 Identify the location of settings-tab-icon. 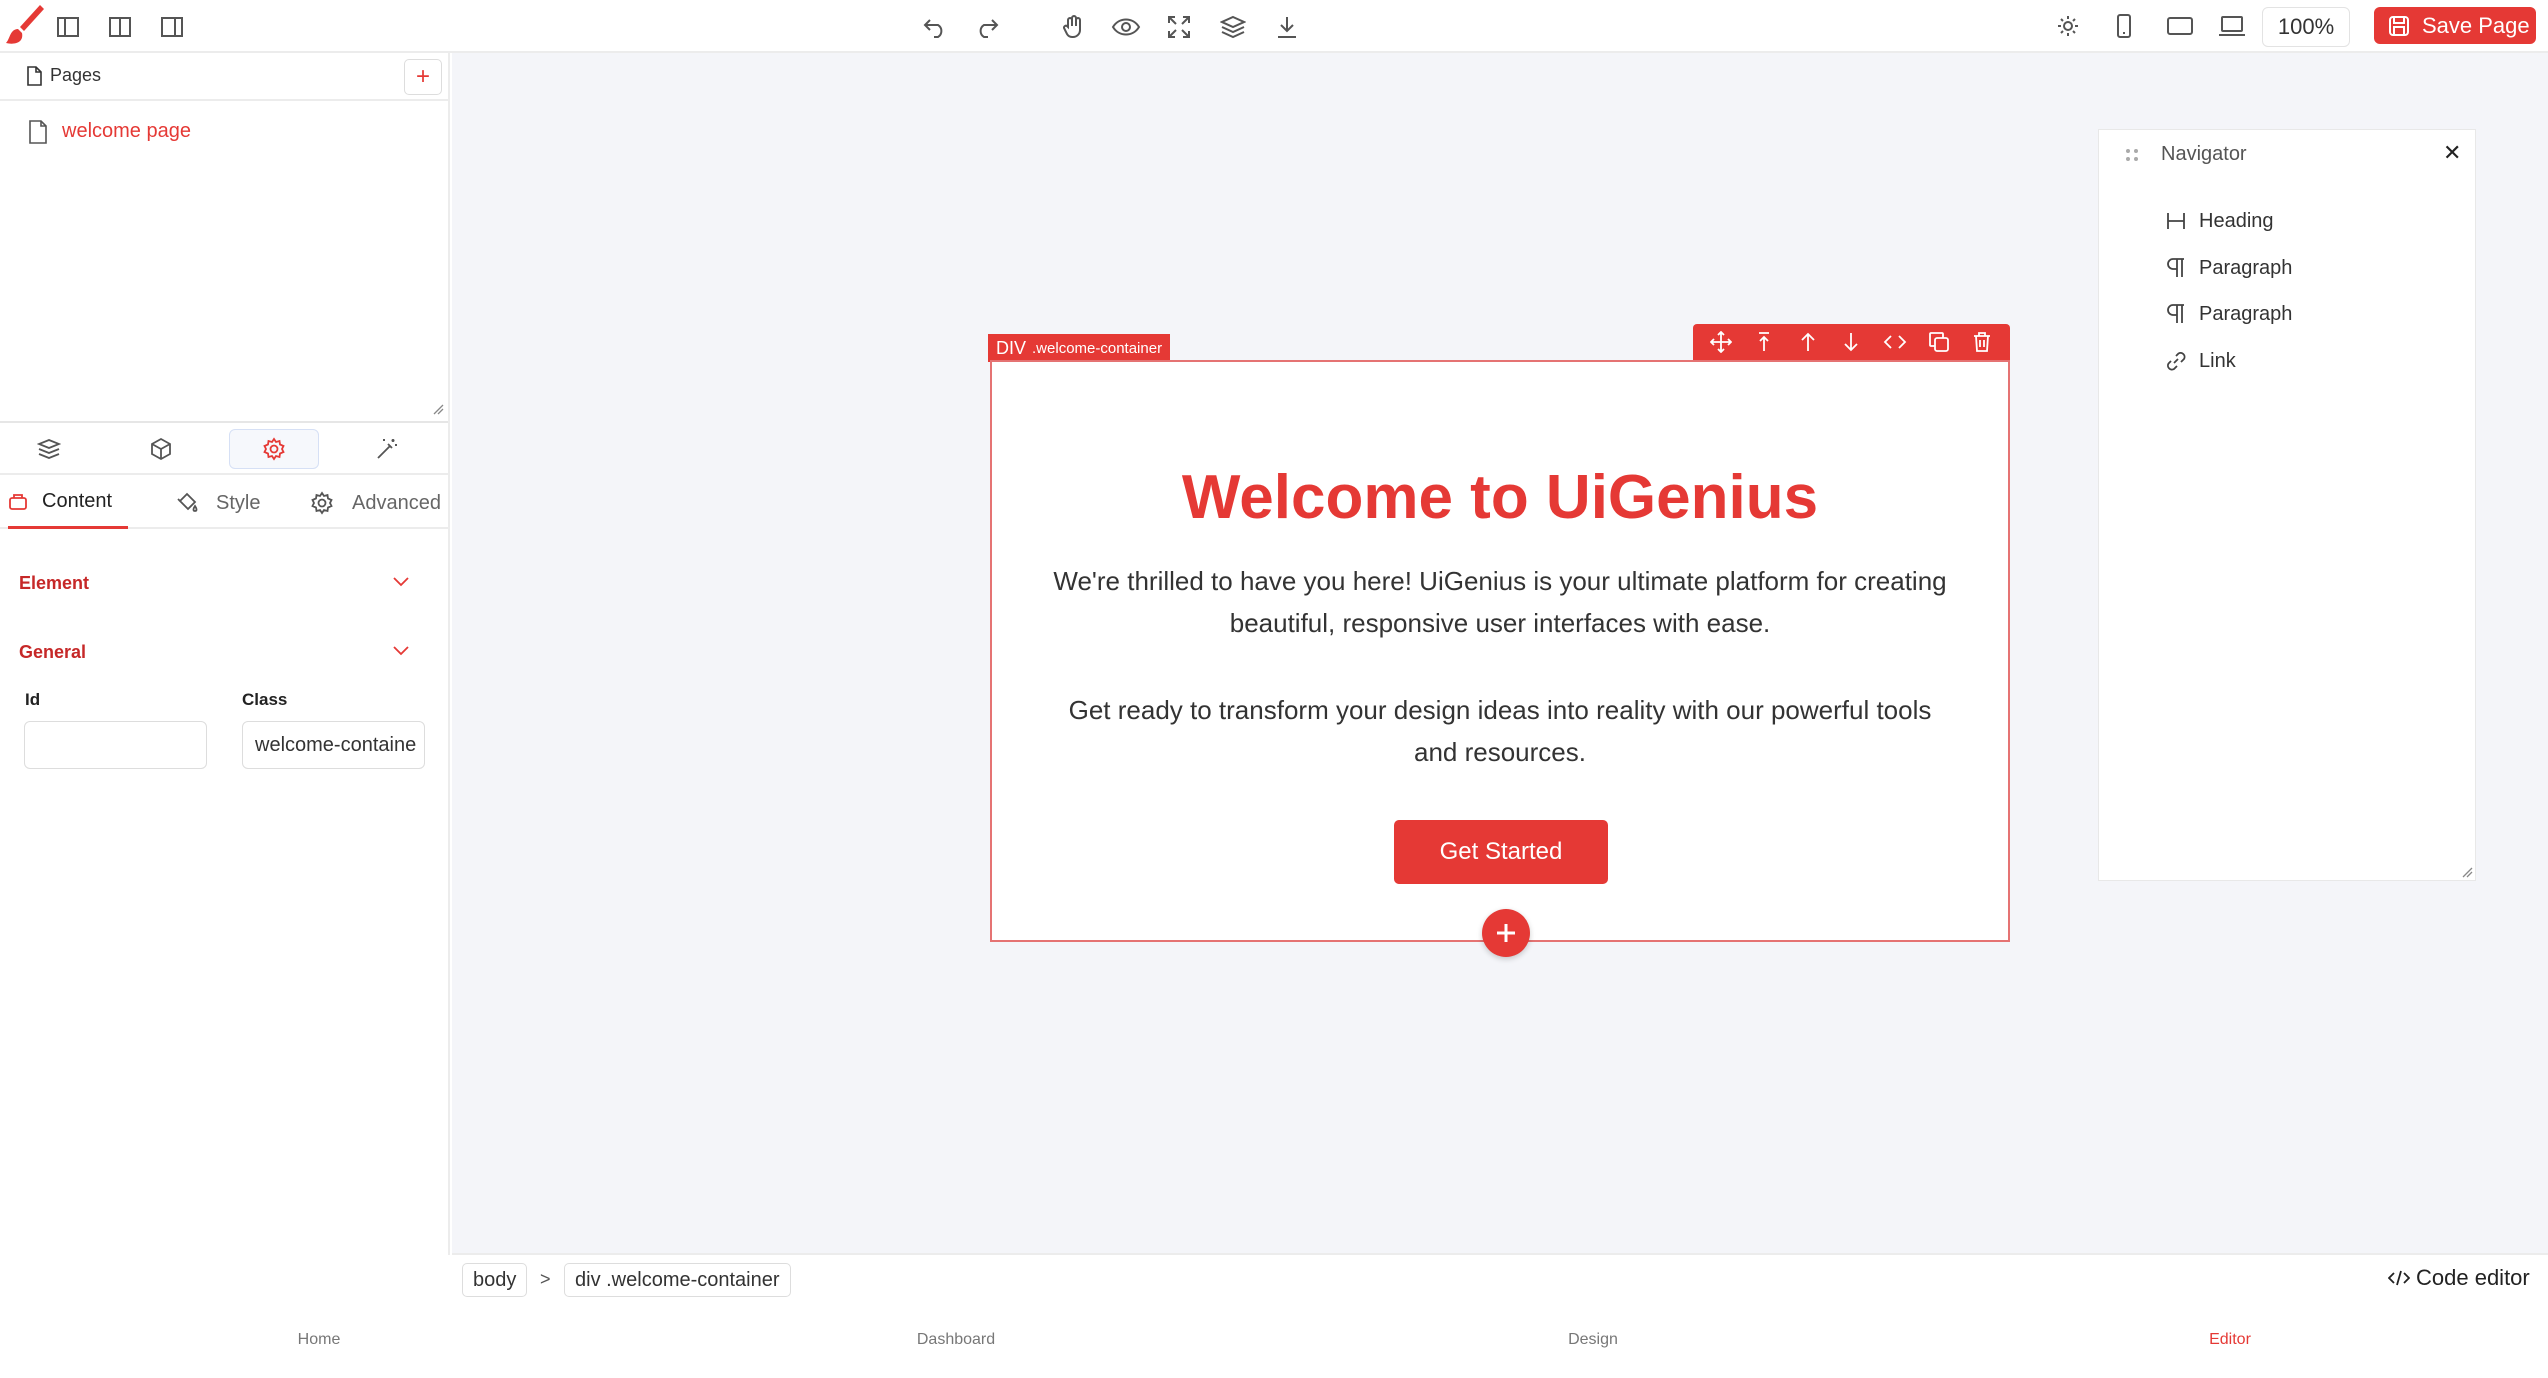
(274, 449).